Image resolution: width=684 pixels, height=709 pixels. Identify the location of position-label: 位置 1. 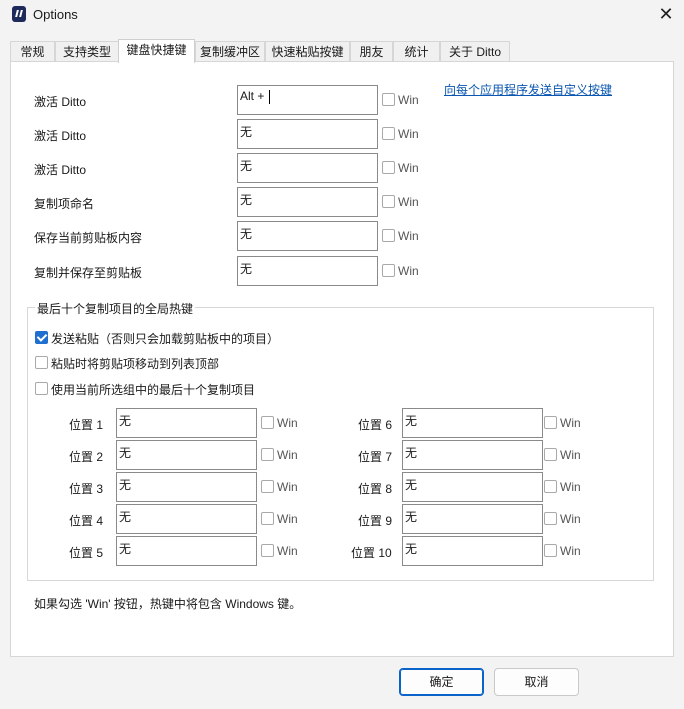
(86, 425).